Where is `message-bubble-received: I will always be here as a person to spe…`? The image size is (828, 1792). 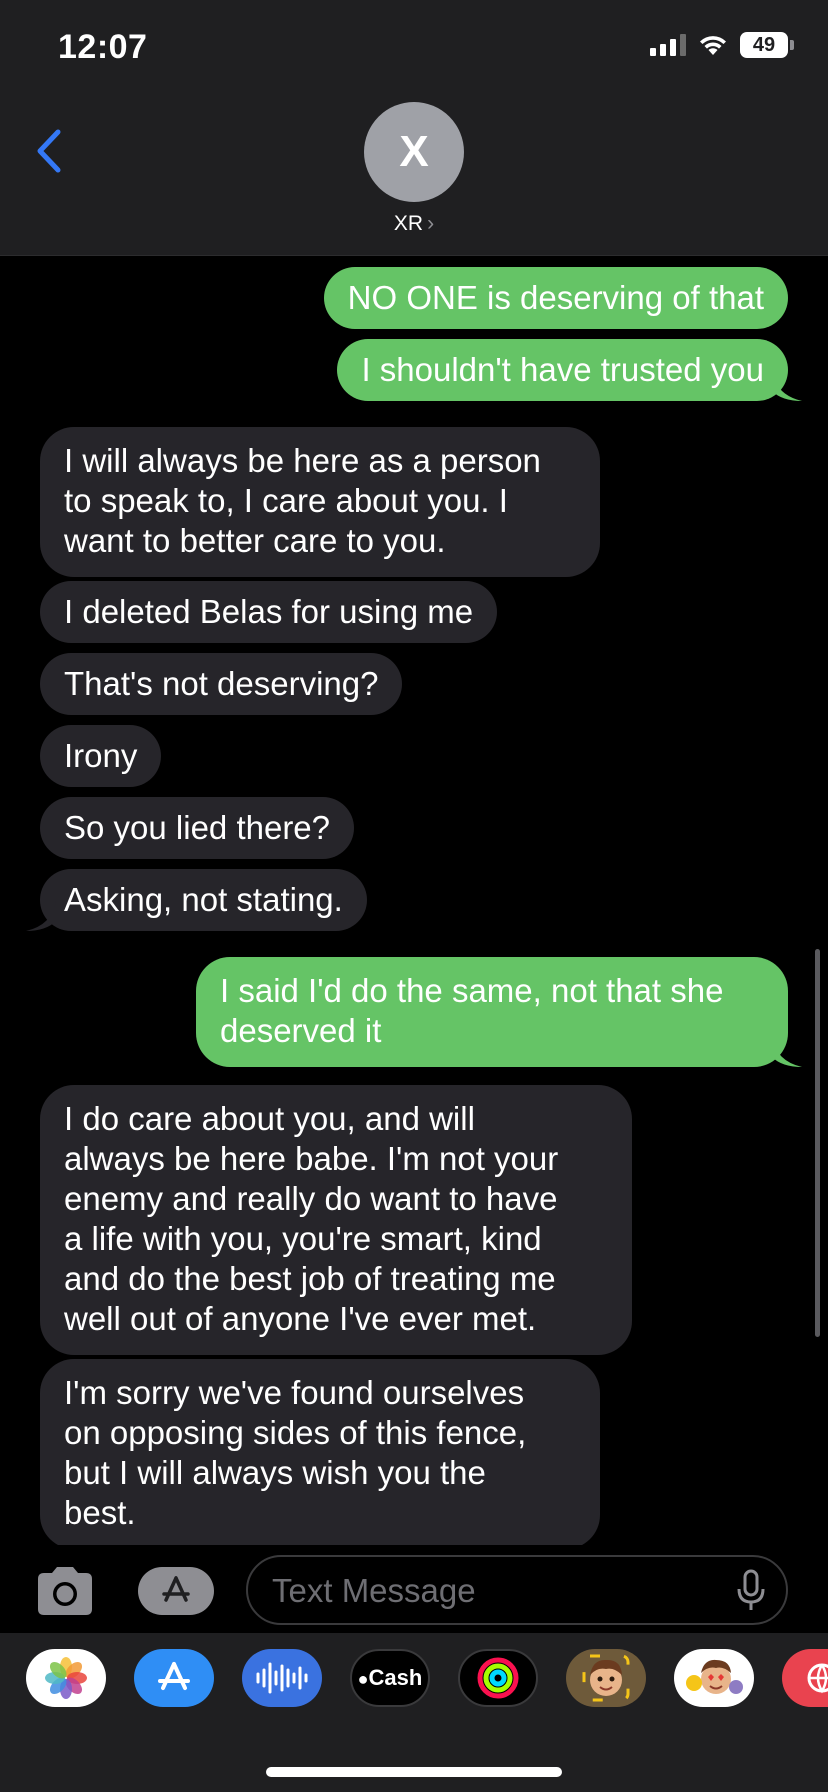 message-bubble-received: I will always be here as a person to spe… is located at coordinates (320, 502).